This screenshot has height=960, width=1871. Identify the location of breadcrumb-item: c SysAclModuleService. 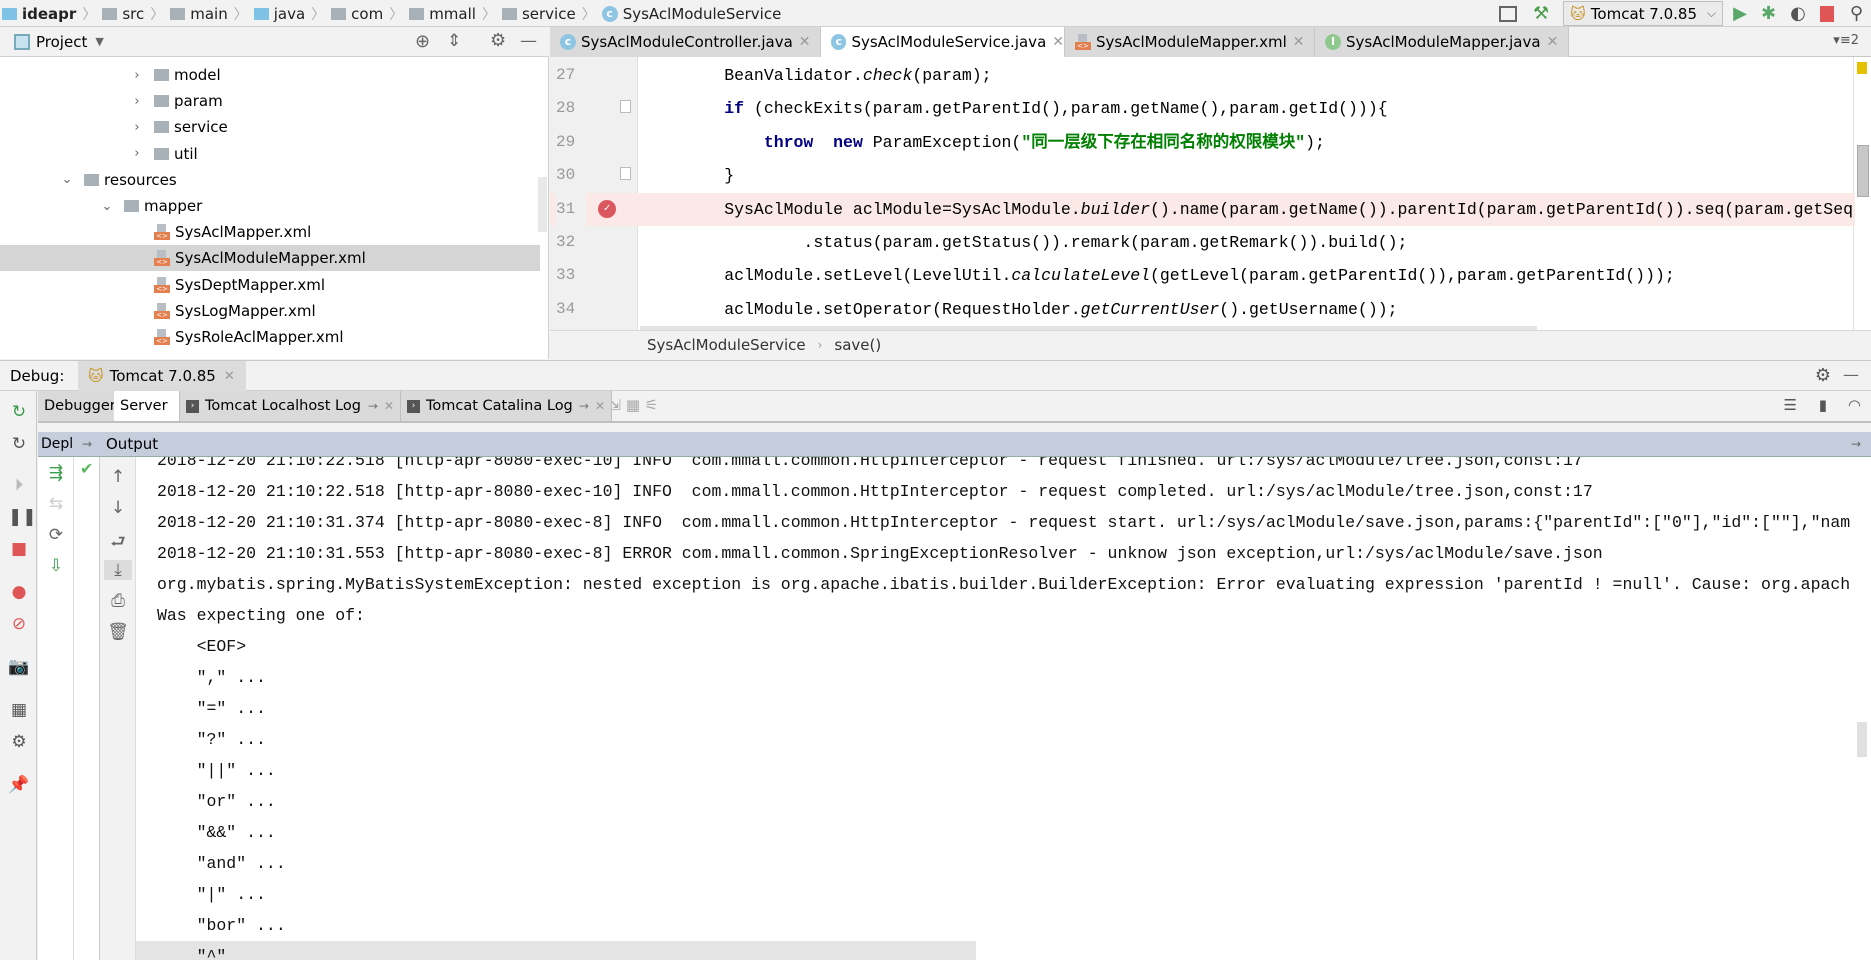
(691, 14).